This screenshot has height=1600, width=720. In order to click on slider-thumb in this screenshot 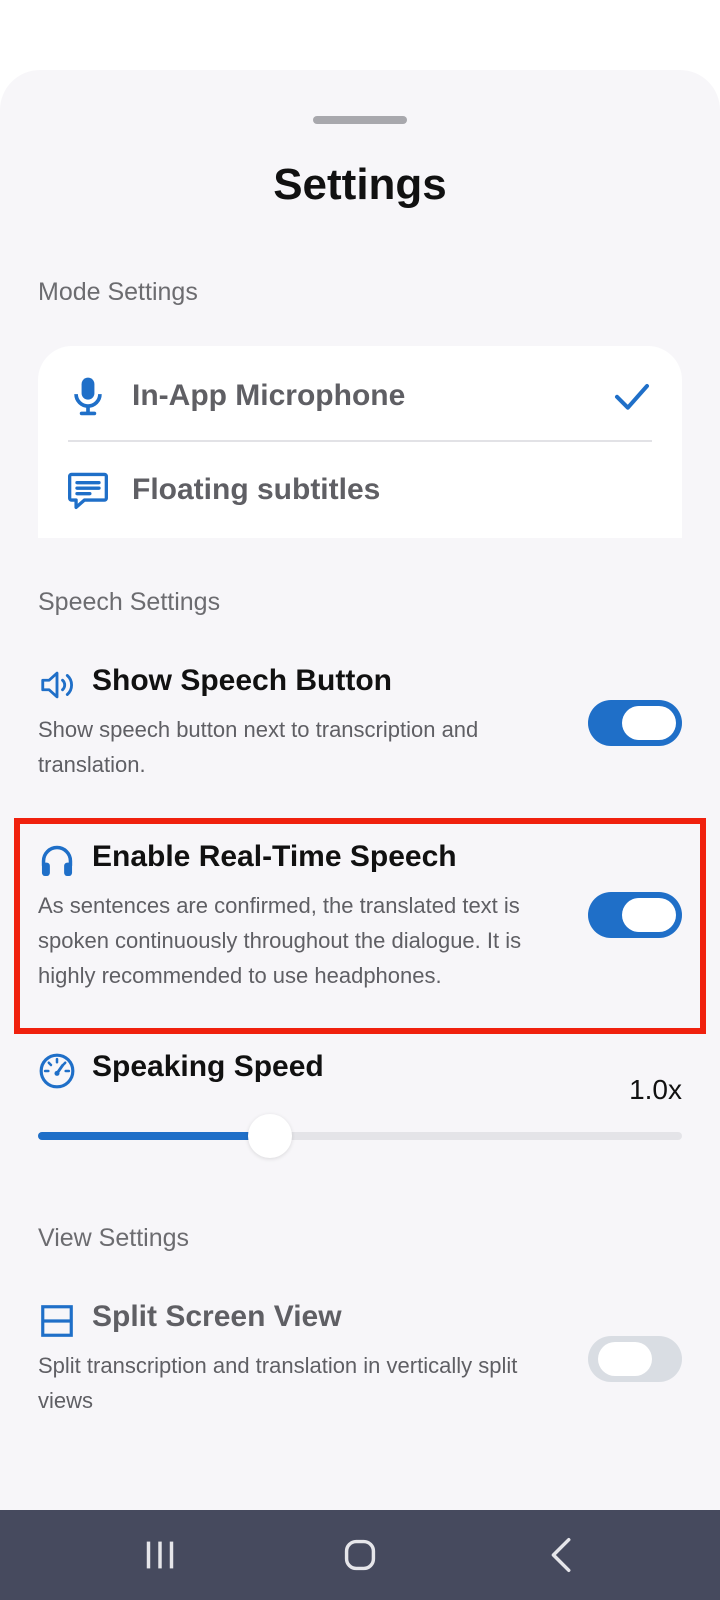, I will do `click(270, 1136)`.